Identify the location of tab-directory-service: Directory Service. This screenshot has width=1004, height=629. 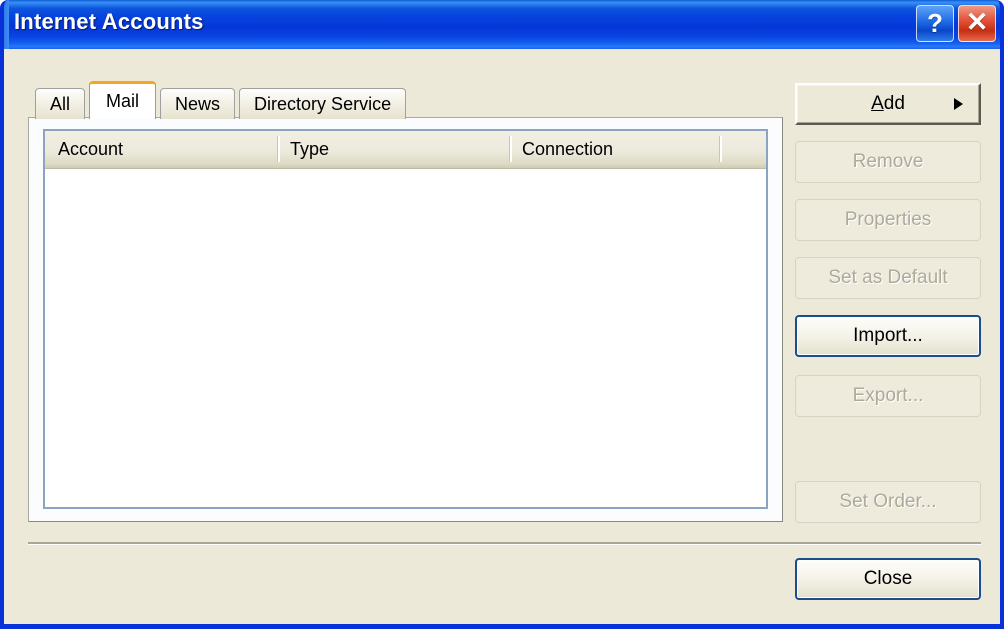
(323, 103).